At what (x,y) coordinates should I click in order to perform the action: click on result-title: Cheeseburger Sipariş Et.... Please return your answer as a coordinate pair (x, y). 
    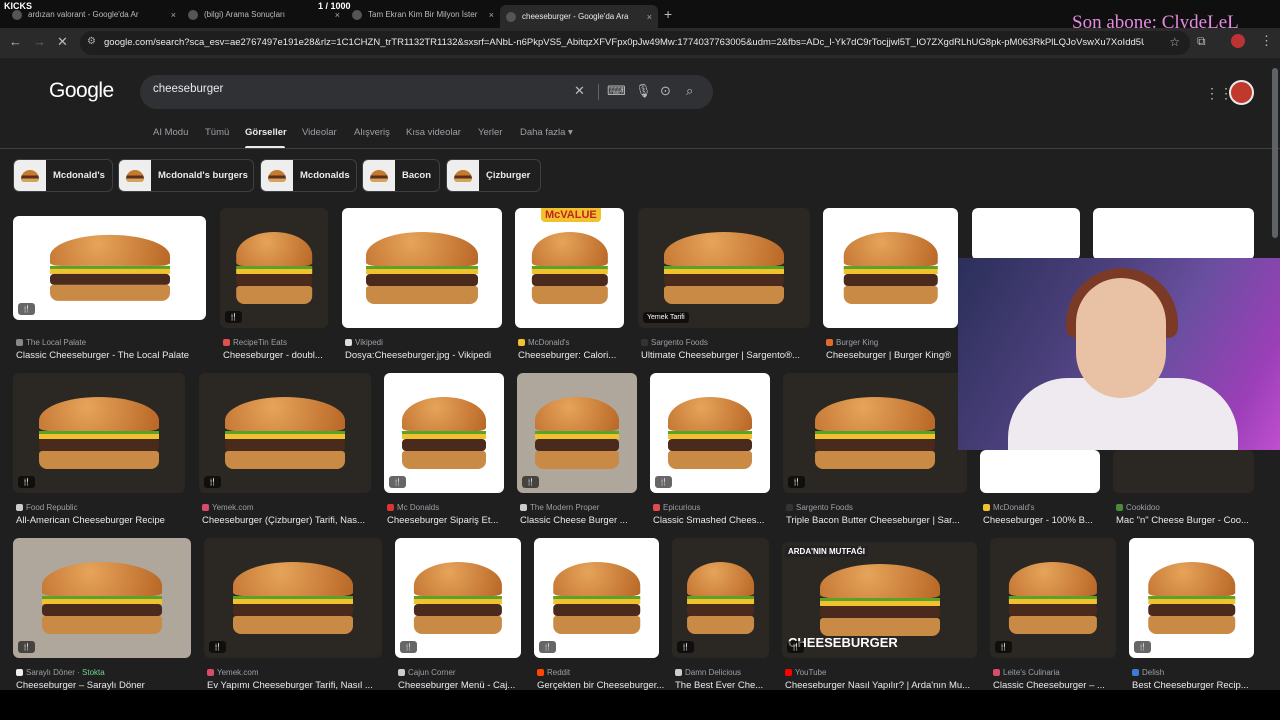
    Looking at the image, I should click on (453, 520).